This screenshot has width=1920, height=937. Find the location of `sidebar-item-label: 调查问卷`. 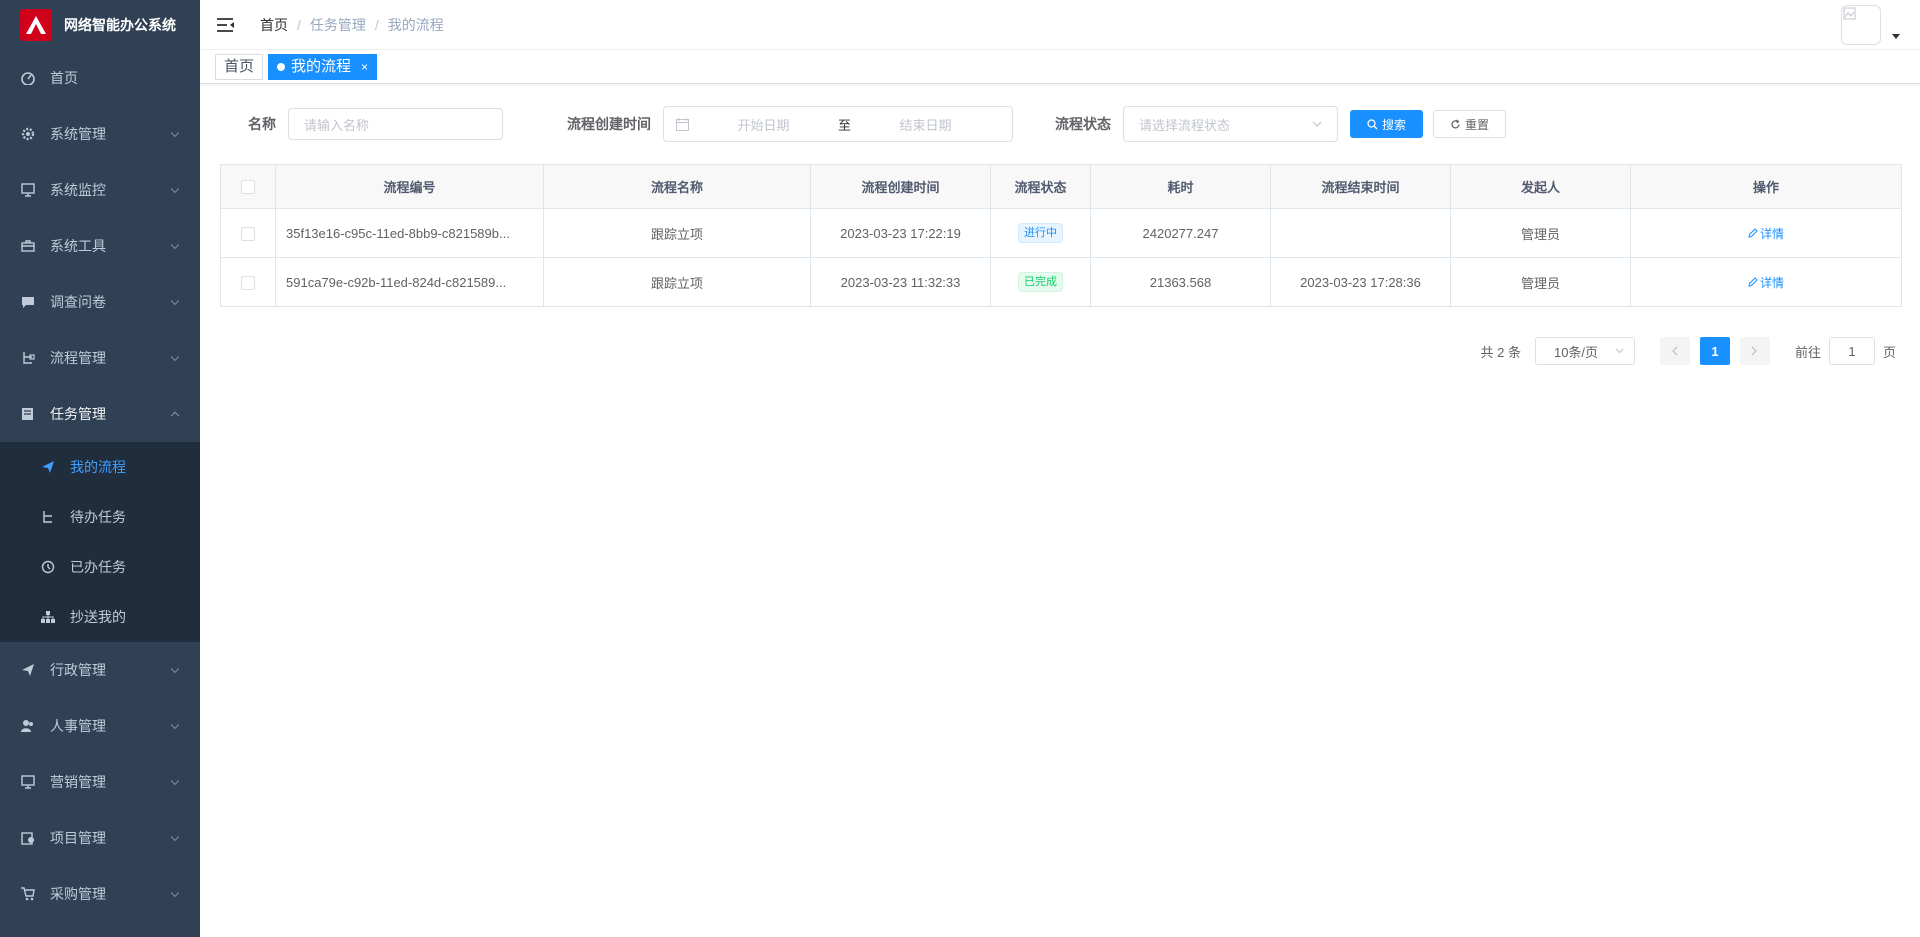

sidebar-item-label: 调查问卷 is located at coordinates (78, 302).